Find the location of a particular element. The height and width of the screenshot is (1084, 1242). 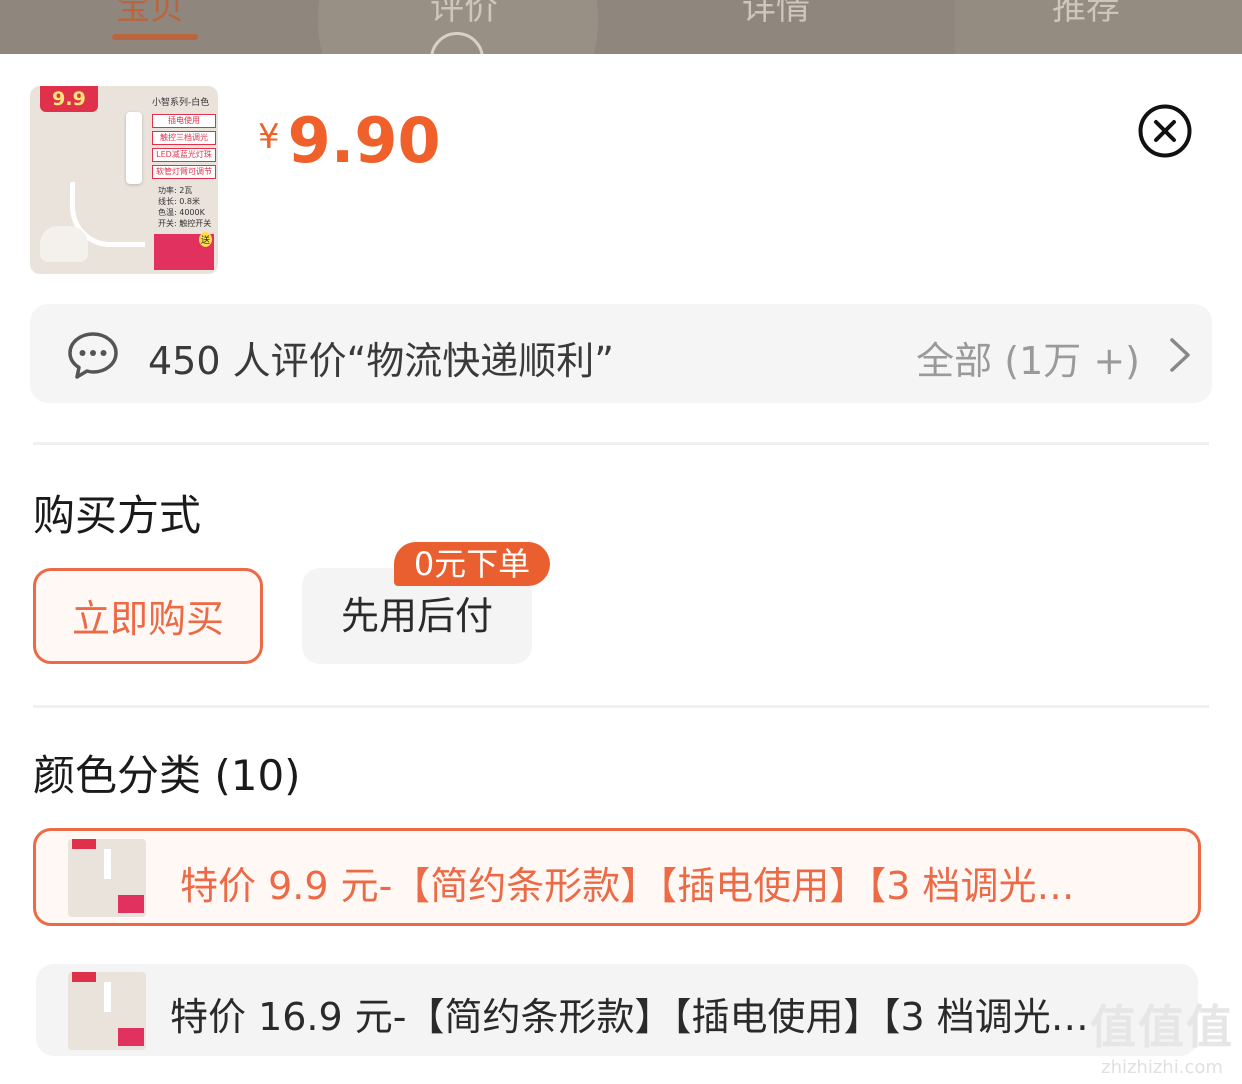

thumb-spec: 开关: 触控开关 is located at coordinates (185, 223).